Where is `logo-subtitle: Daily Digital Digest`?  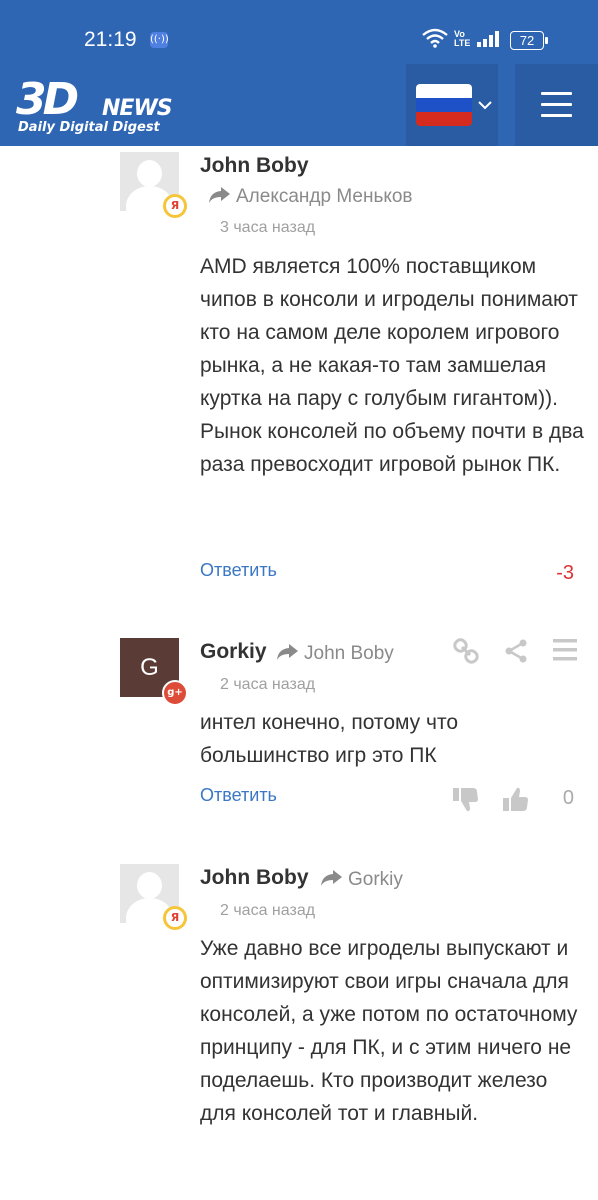 logo-subtitle: Daily Digital Digest is located at coordinates (89, 127).